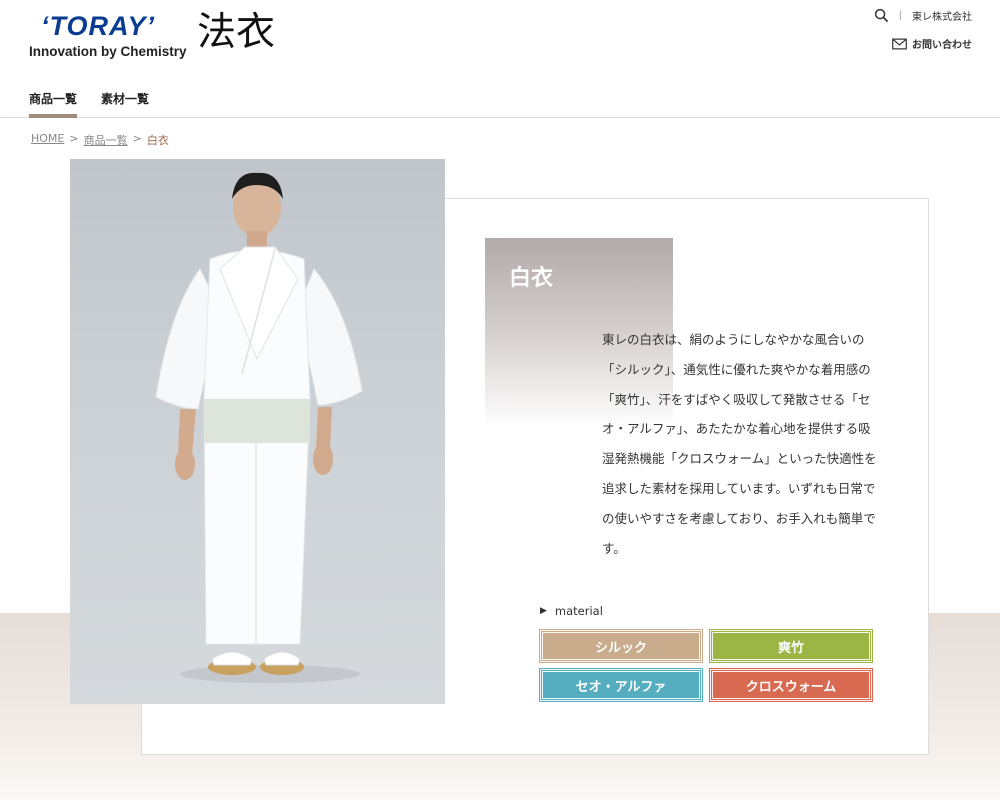  I want to click on model-illustration, so click(259, 427).